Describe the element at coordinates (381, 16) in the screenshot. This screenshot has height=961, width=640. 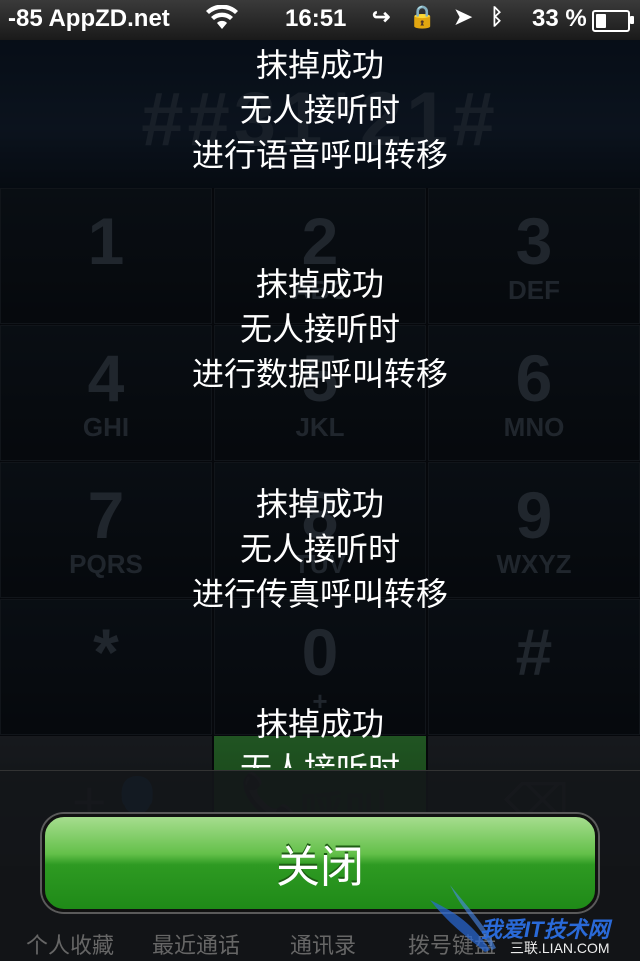
I see `call-forward-icon: ↪` at that location.